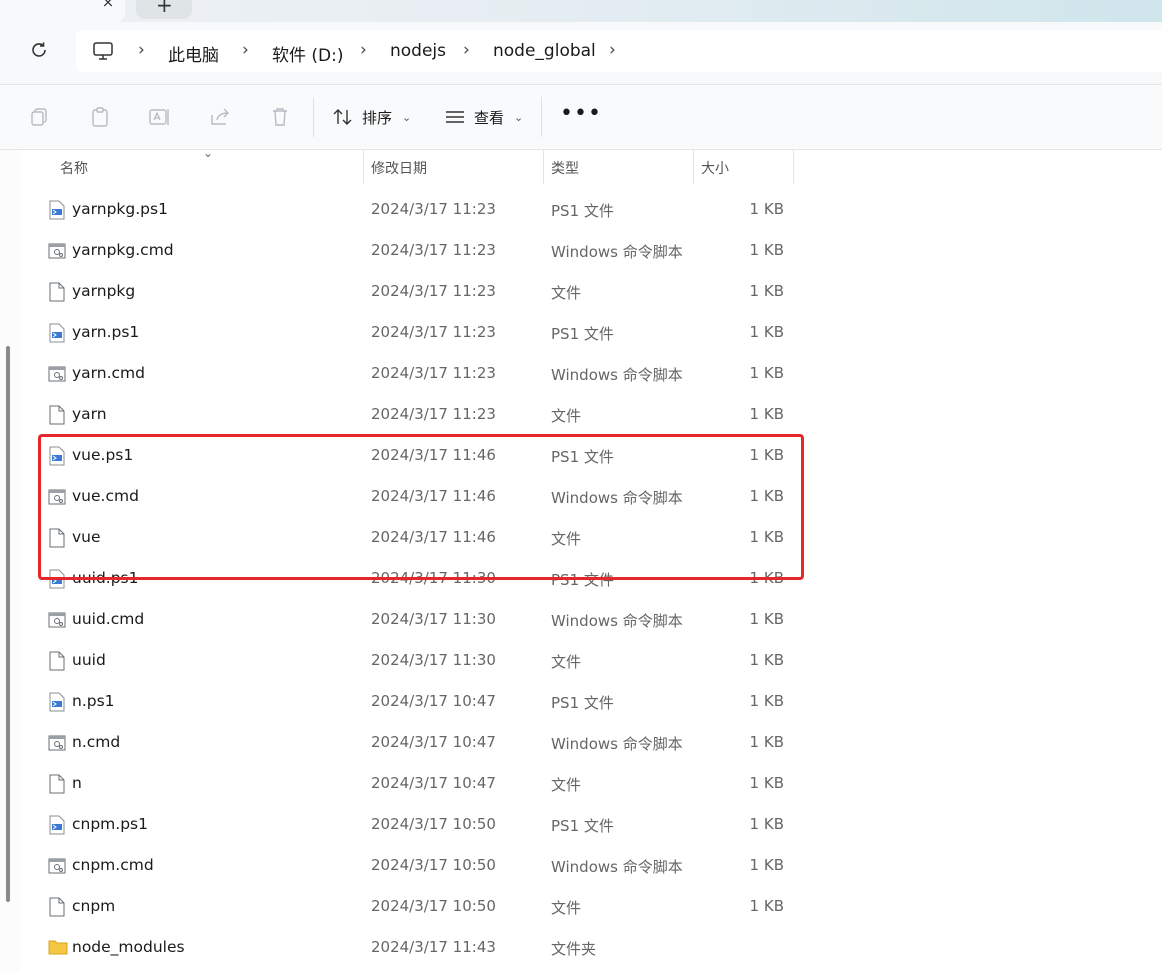 This screenshot has width=1162, height=972. I want to click on more-options-icon: •••, so click(581, 113).